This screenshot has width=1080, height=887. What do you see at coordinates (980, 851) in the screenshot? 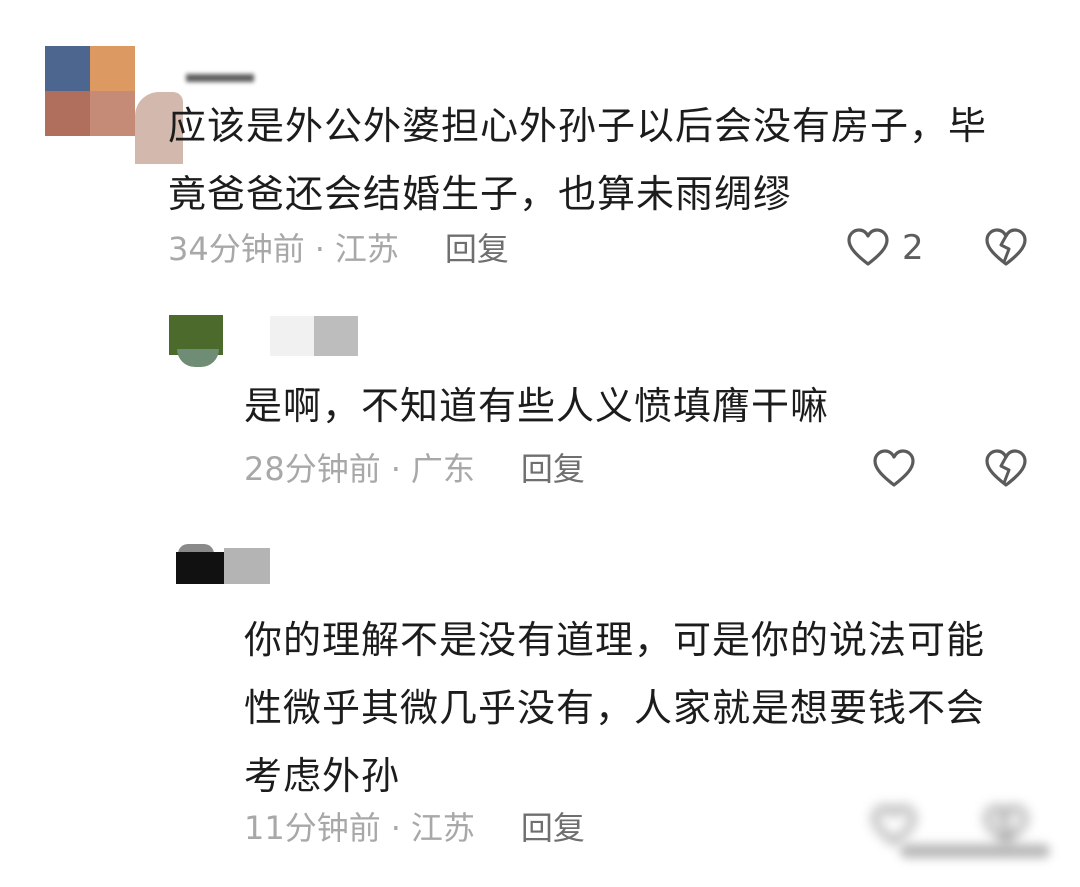
I see `watermark-blurred` at bounding box center [980, 851].